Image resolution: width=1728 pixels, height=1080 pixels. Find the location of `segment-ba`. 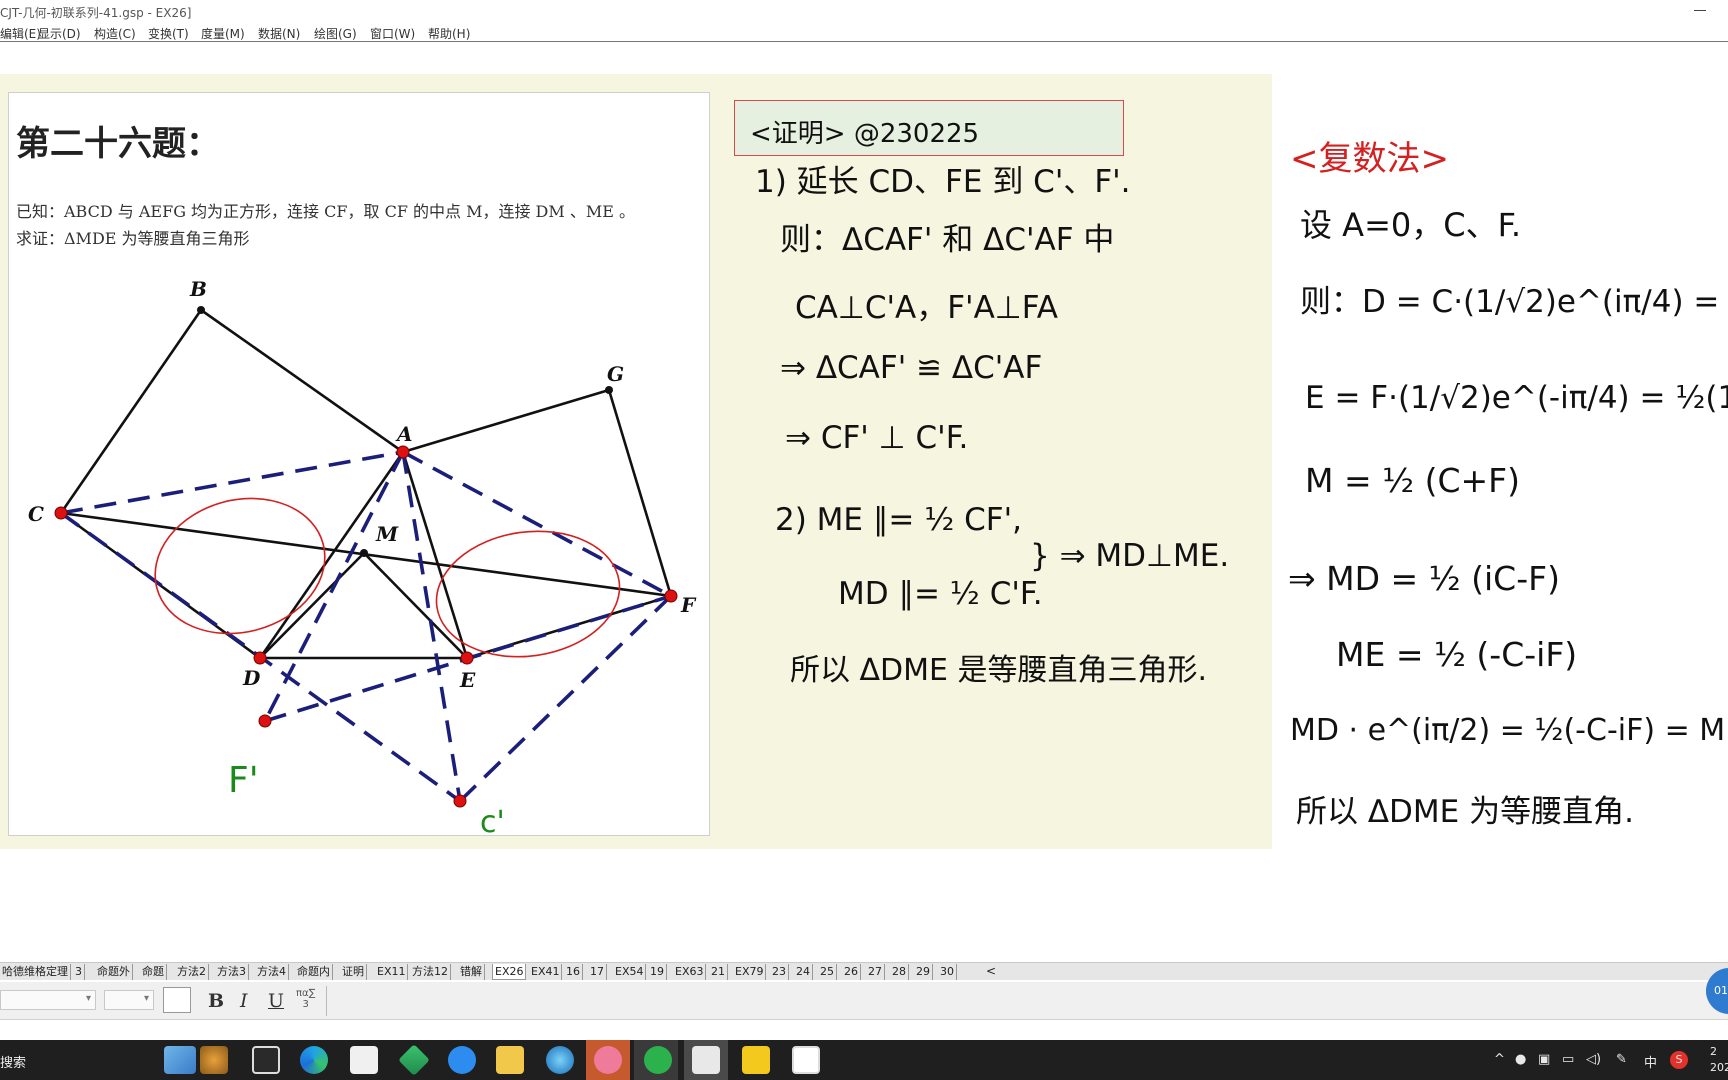

segment-ba is located at coordinates (302, 381).